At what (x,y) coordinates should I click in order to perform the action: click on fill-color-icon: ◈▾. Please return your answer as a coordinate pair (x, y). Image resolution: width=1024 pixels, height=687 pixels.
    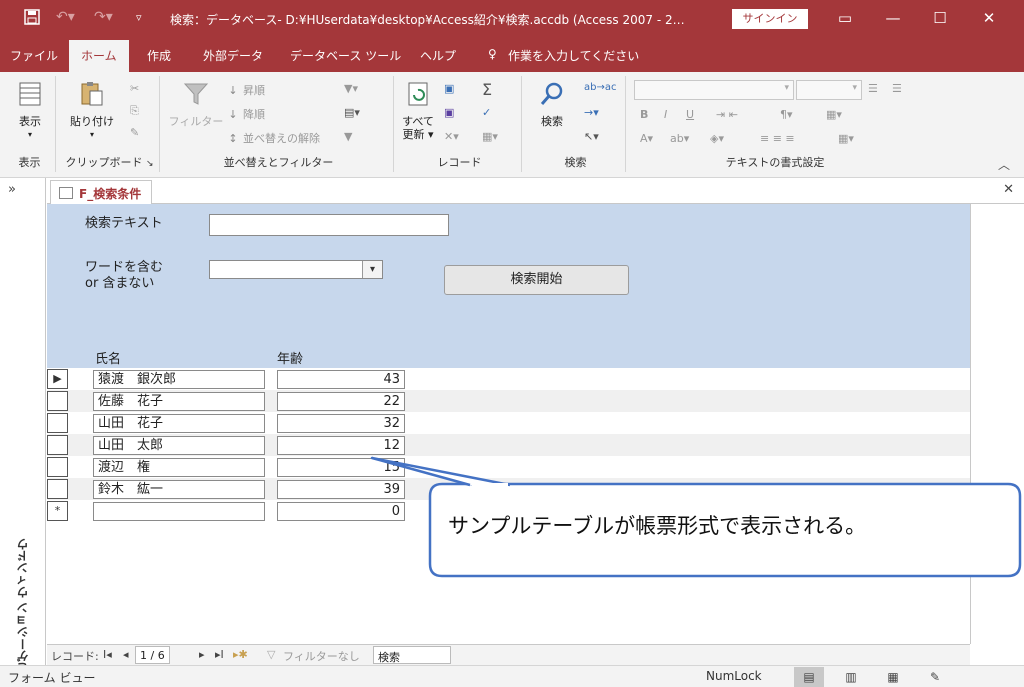
    Looking at the image, I should click on (717, 138).